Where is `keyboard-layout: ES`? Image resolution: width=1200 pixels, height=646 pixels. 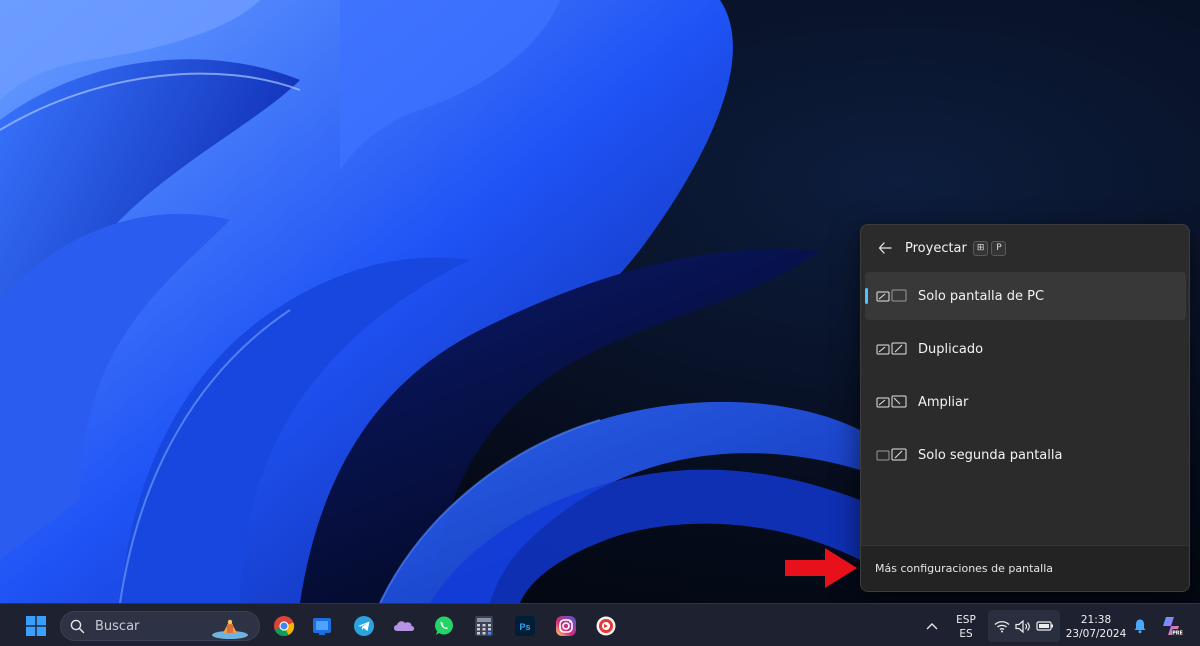
keyboard-layout: ES is located at coordinates (966, 634).